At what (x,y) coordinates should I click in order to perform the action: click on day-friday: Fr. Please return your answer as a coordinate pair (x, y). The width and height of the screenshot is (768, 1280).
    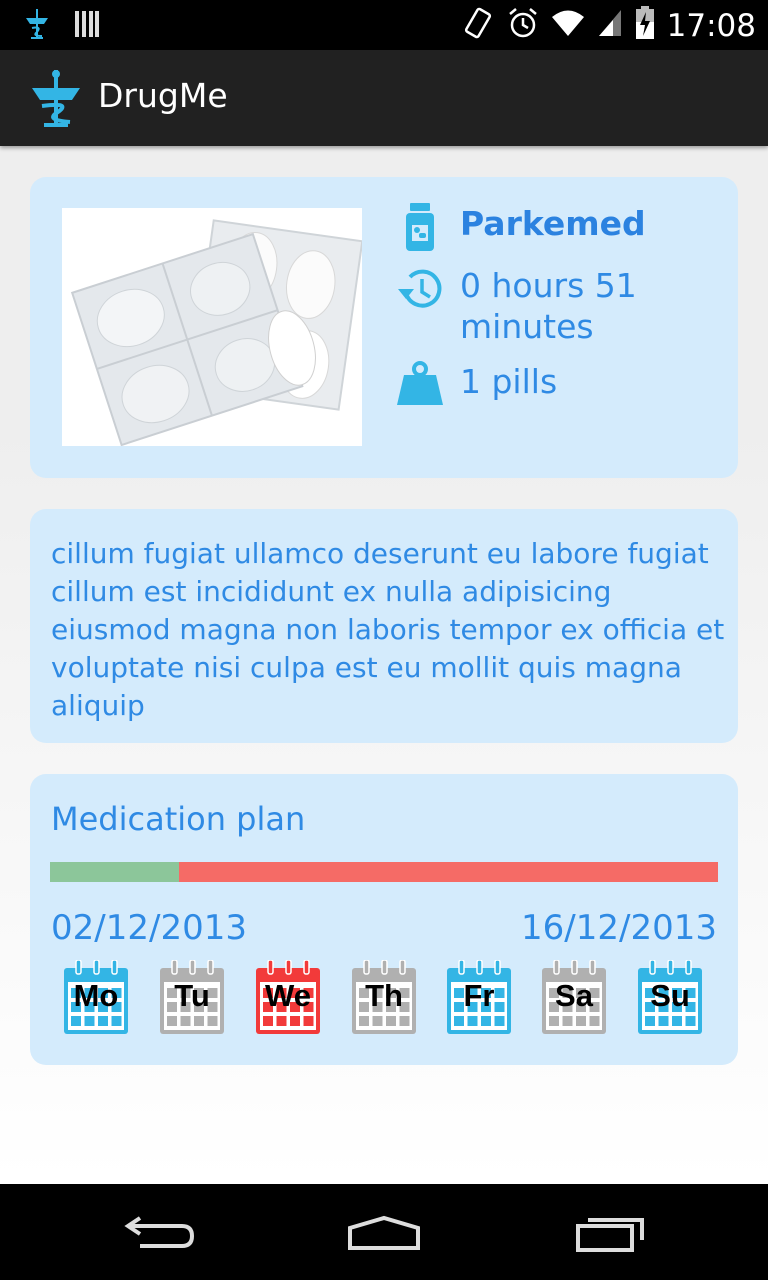
    Looking at the image, I should click on (479, 998).